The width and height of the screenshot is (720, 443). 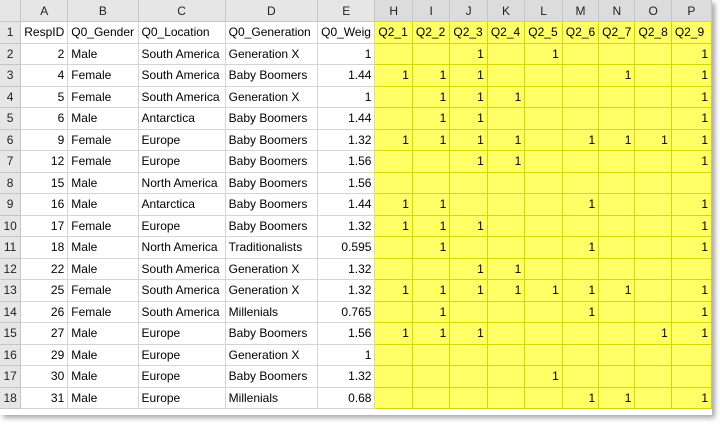 I want to click on header-cell: RespID, so click(x=44, y=32).